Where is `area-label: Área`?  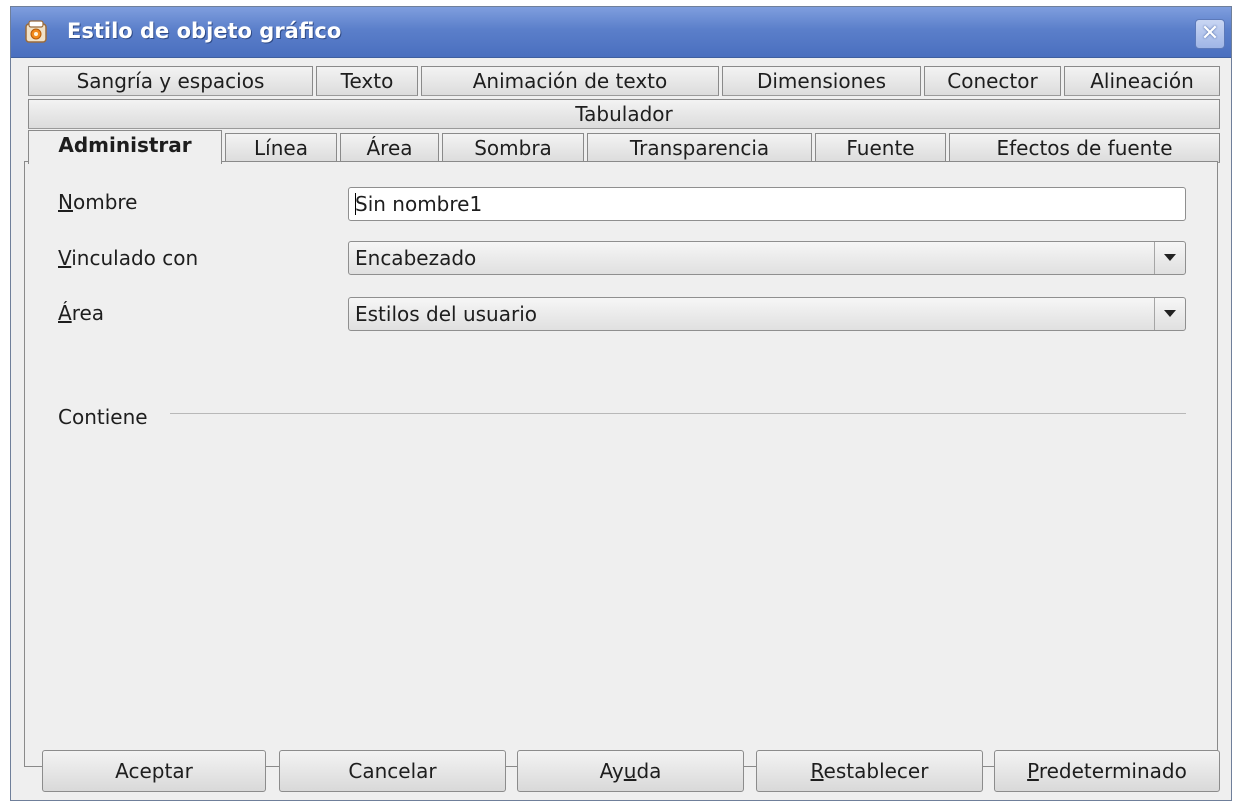
area-label: Área is located at coordinates (81, 313).